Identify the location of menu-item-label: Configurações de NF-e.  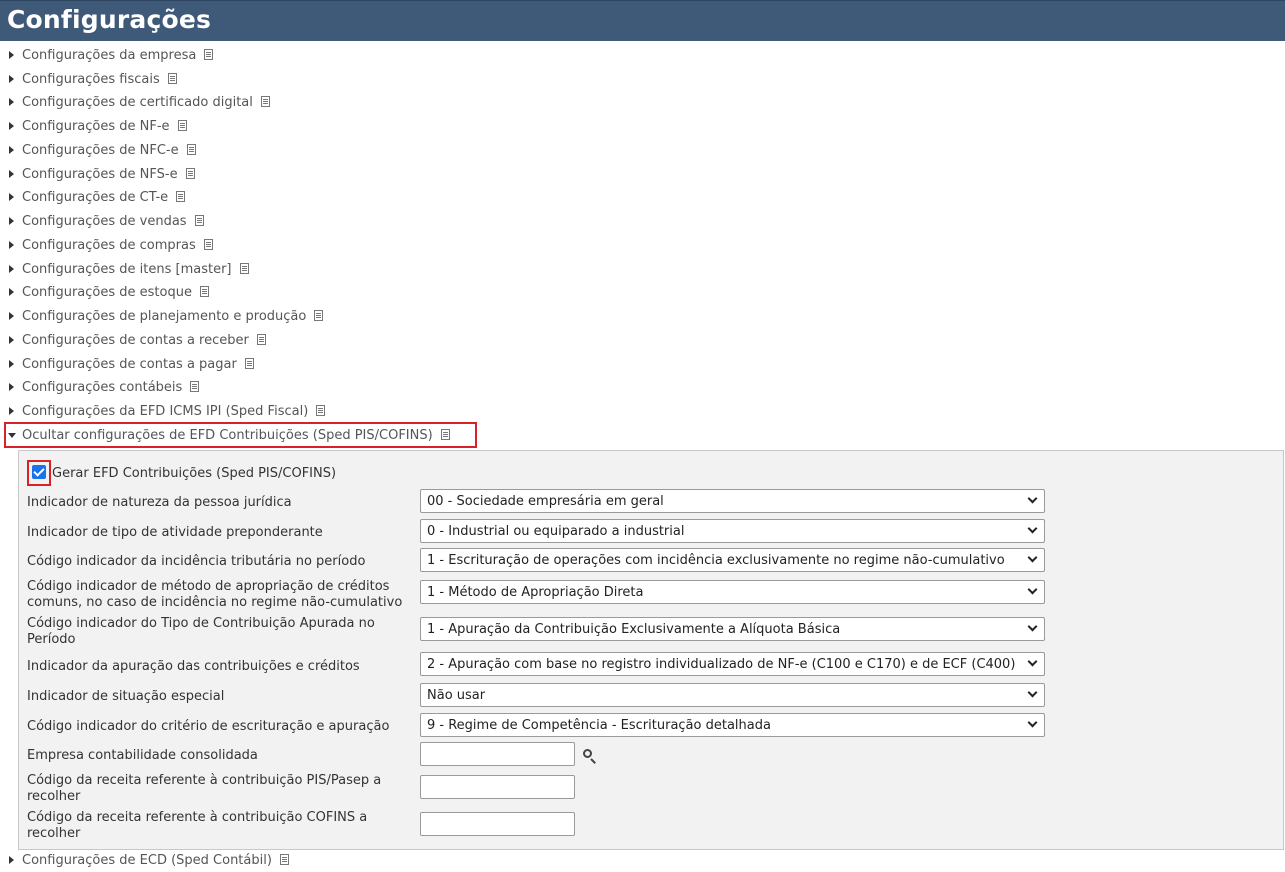
(96, 126).